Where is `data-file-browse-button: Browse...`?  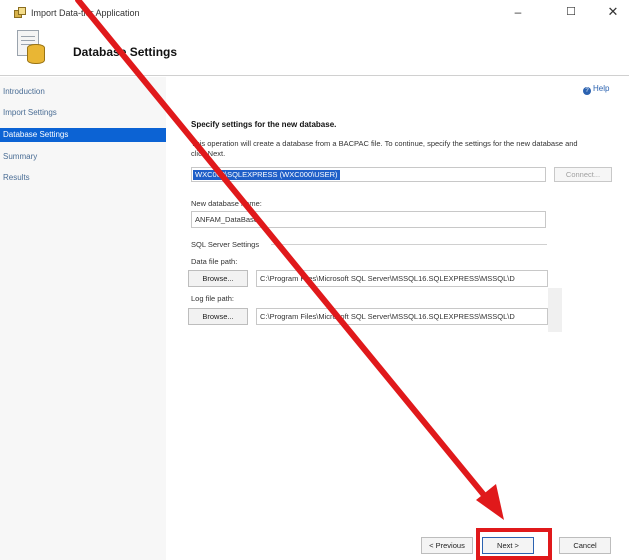 data-file-browse-button: Browse... is located at coordinates (218, 278).